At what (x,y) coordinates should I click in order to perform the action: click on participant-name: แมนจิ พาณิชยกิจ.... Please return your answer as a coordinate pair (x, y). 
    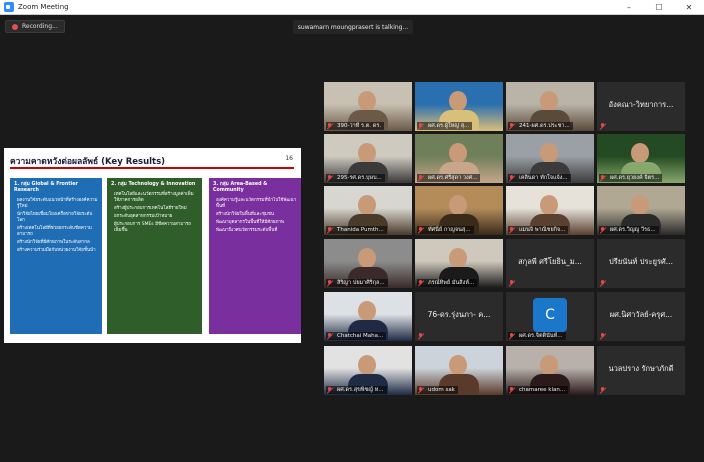
    Looking at the image, I should click on (538, 230).